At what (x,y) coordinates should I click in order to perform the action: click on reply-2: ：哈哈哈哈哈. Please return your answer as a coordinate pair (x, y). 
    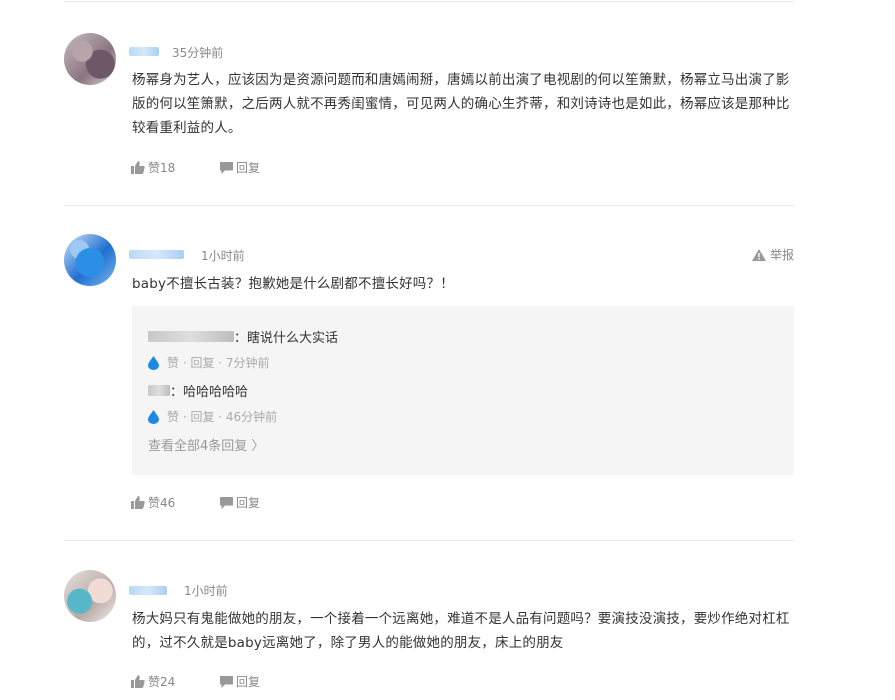
    Looking at the image, I should click on (198, 390).